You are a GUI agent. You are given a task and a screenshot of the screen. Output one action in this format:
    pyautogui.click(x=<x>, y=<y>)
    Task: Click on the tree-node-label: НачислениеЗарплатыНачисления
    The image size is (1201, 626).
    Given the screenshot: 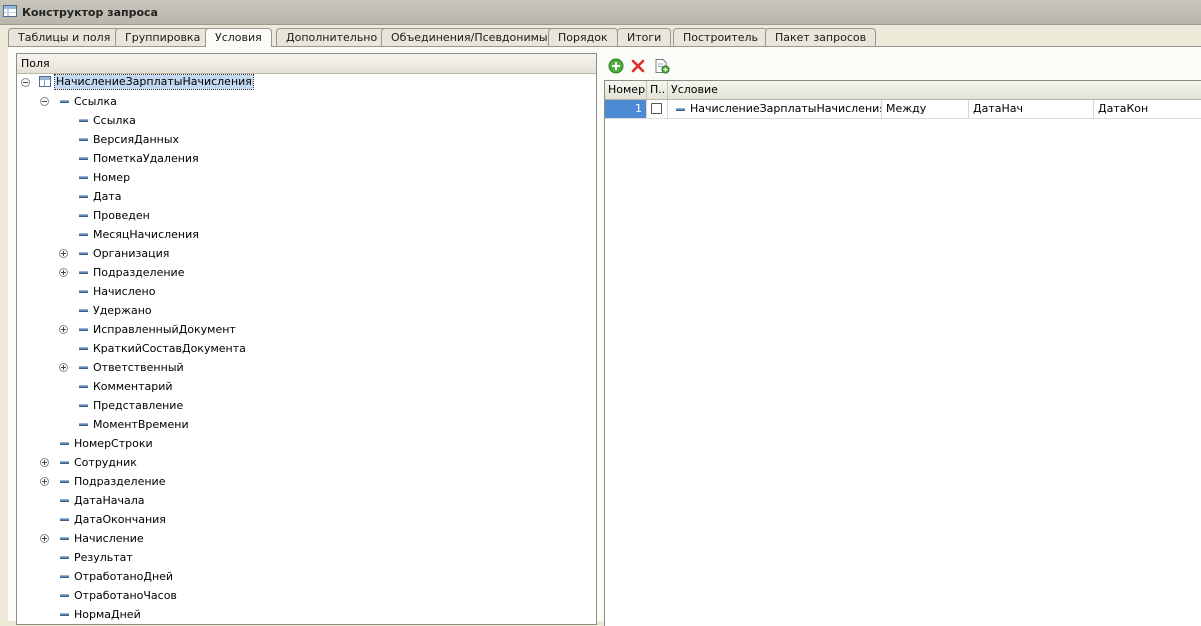 What is the action you would take?
    pyautogui.click(x=154, y=82)
    